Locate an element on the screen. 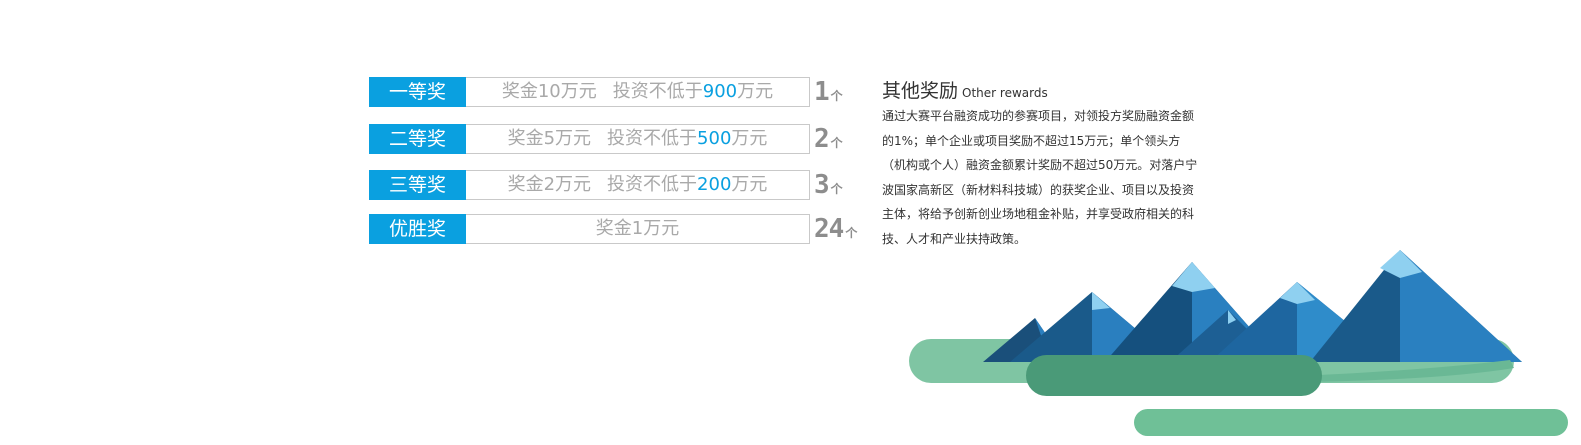 This screenshot has width=1581, height=445. mountains is located at coordinates (1252, 306).